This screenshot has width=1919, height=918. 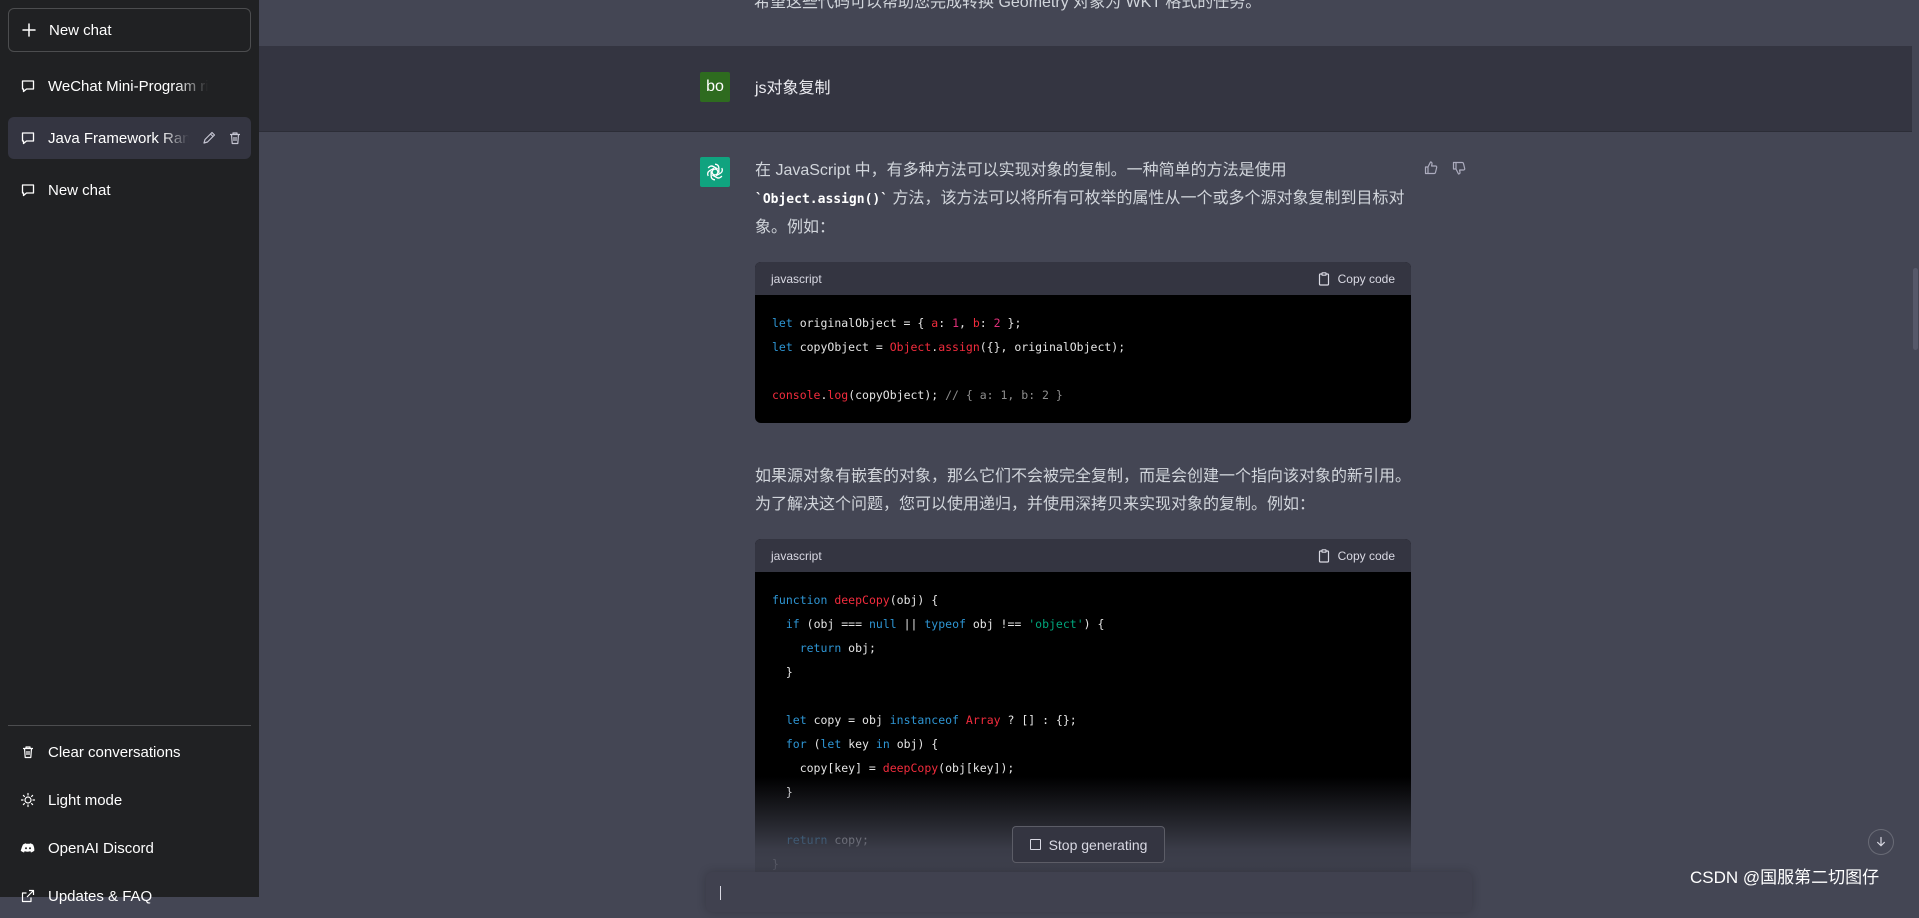 What do you see at coordinates (129, 30) in the screenshot?
I see `new-chat-button: New chat` at bounding box center [129, 30].